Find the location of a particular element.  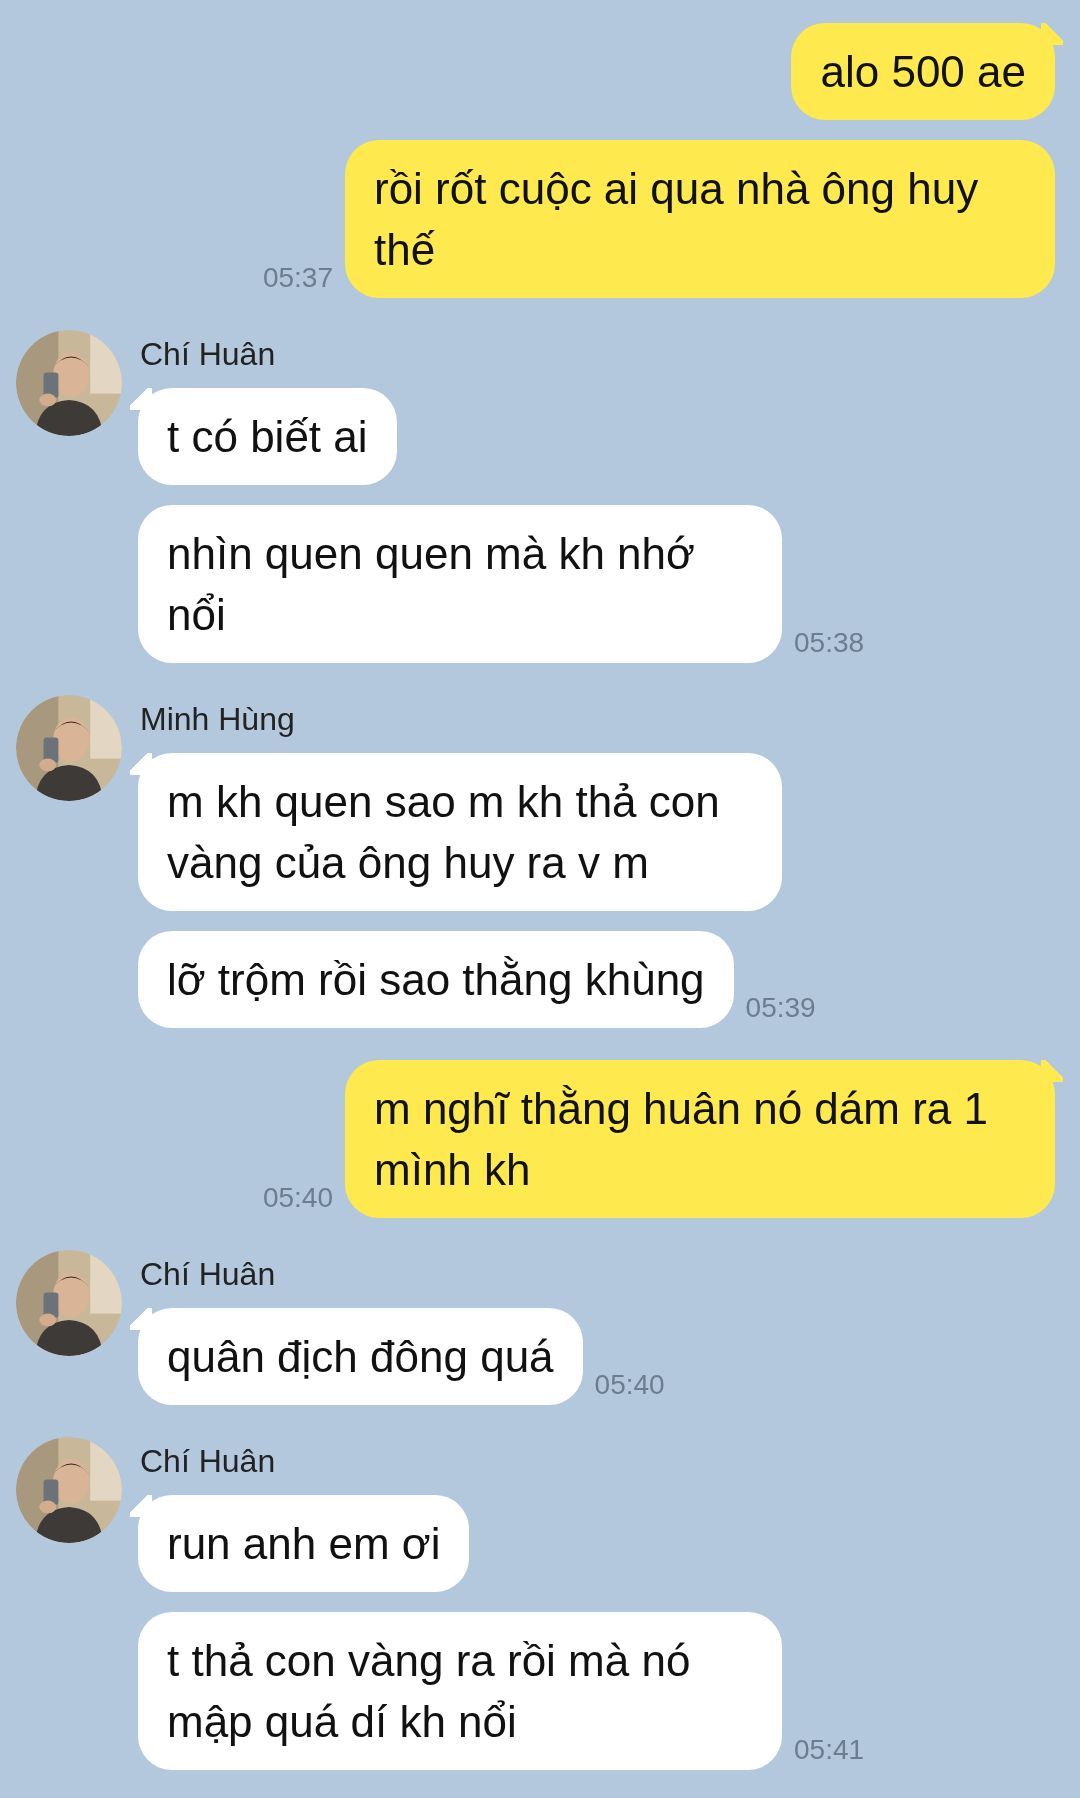

timestamp: 05:41 is located at coordinates (829, 1750).